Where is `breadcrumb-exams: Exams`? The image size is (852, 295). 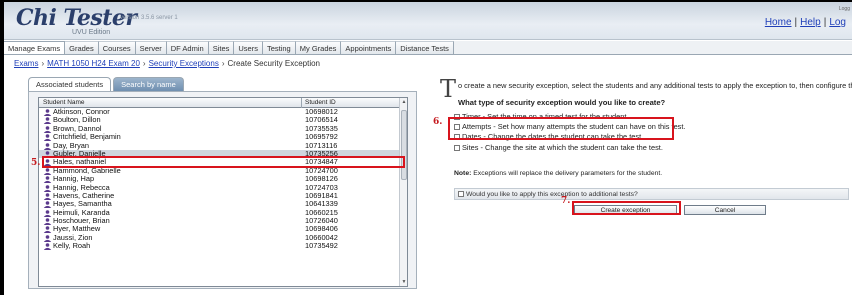
breadcrumb-exams: Exams is located at coordinates (26, 63).